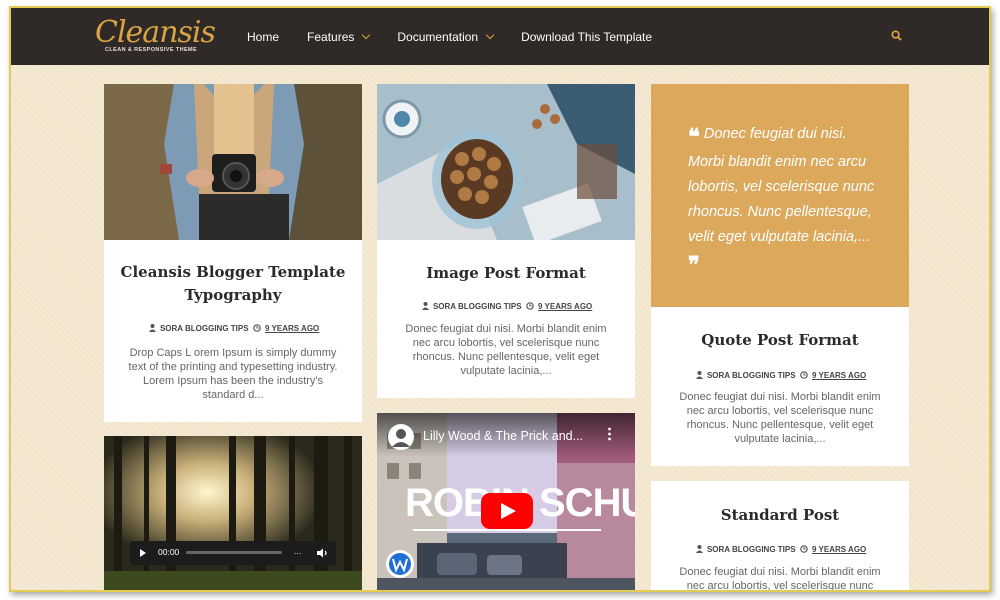 The height and width of the screenshot is (600, 1000). Describe the element at coordinates (896, 35) in the screenshot. I see `search-icon` at that location.